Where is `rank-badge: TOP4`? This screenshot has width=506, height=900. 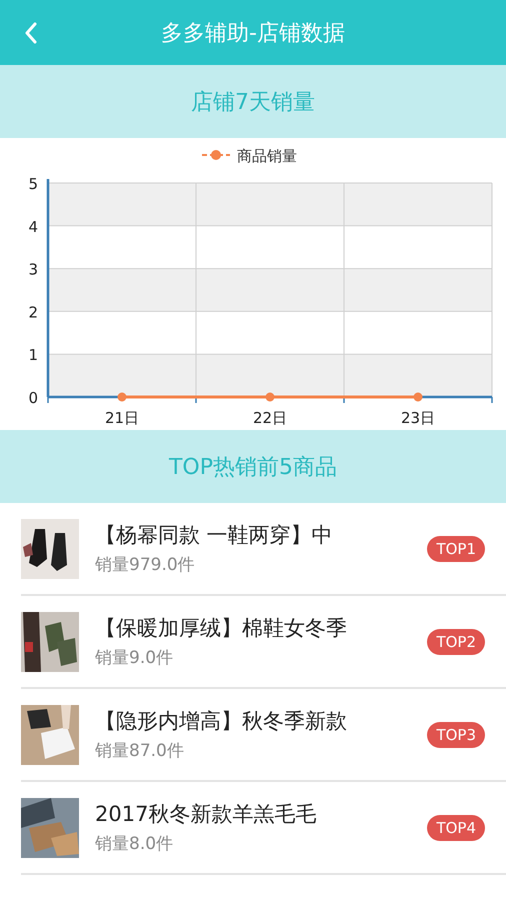 rank-badge: TOP4 is located at coordinates (456, 827).